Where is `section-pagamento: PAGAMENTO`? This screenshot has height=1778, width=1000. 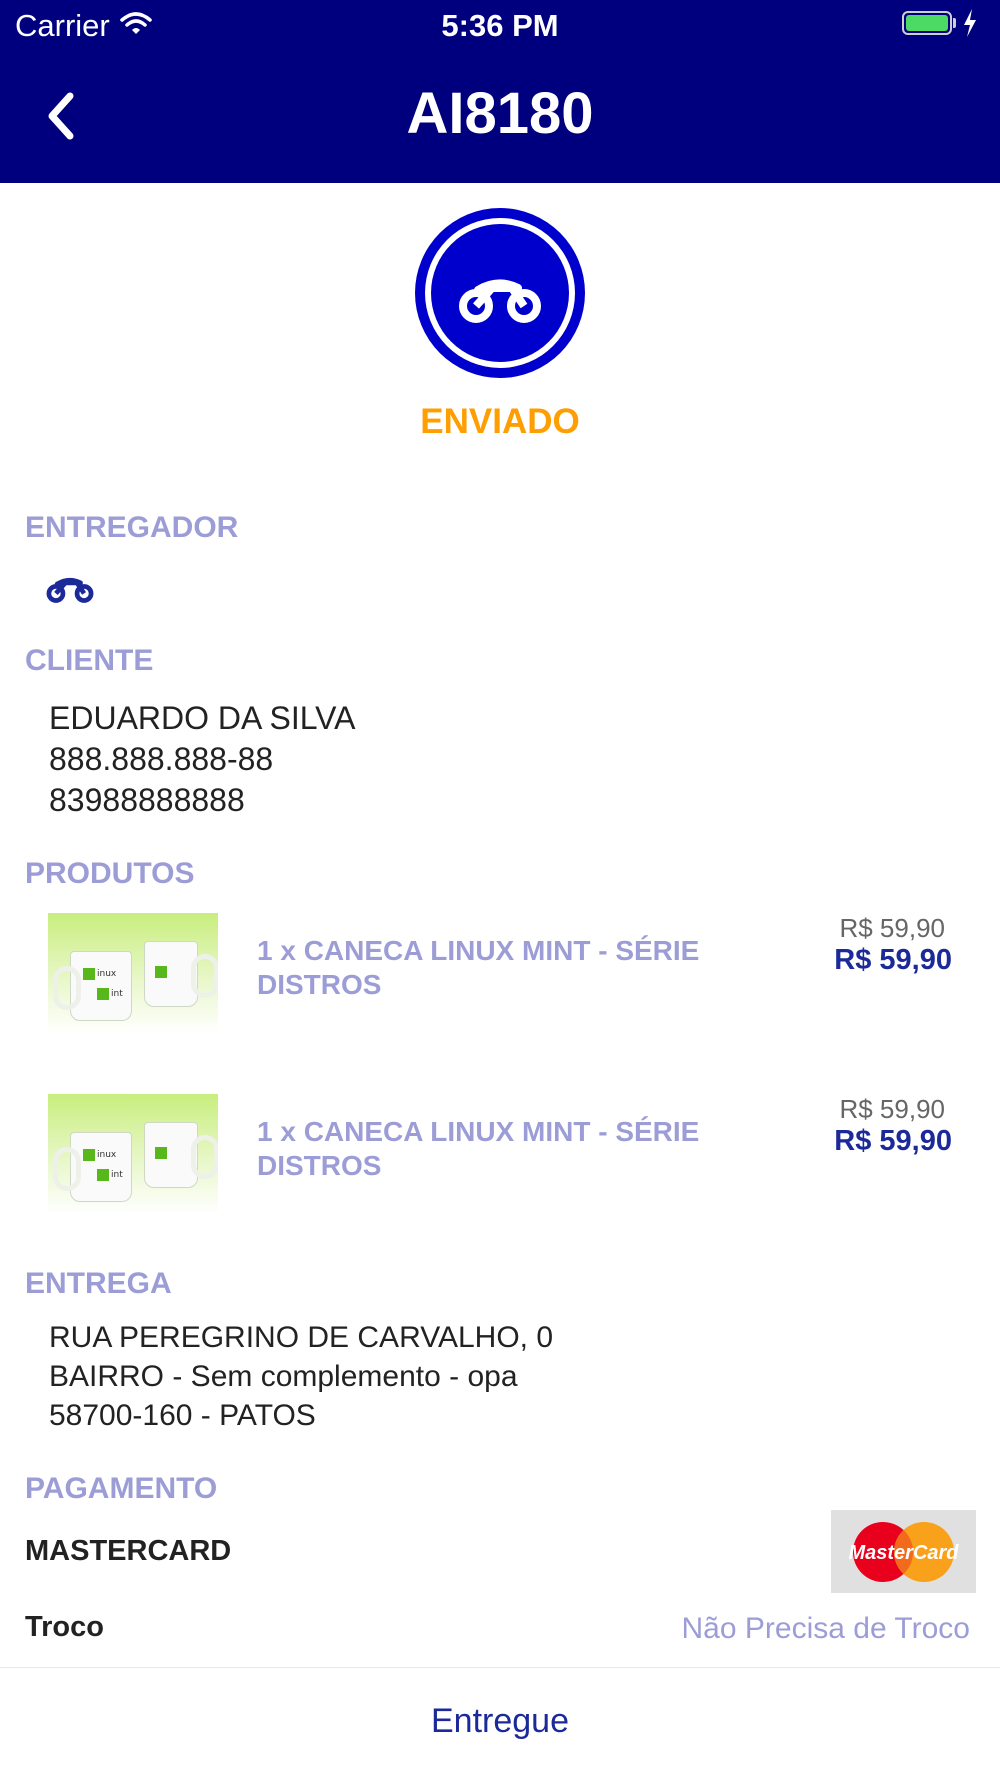
section-pagamento: PAGAMENTO is located at coordinates (121, 1488).